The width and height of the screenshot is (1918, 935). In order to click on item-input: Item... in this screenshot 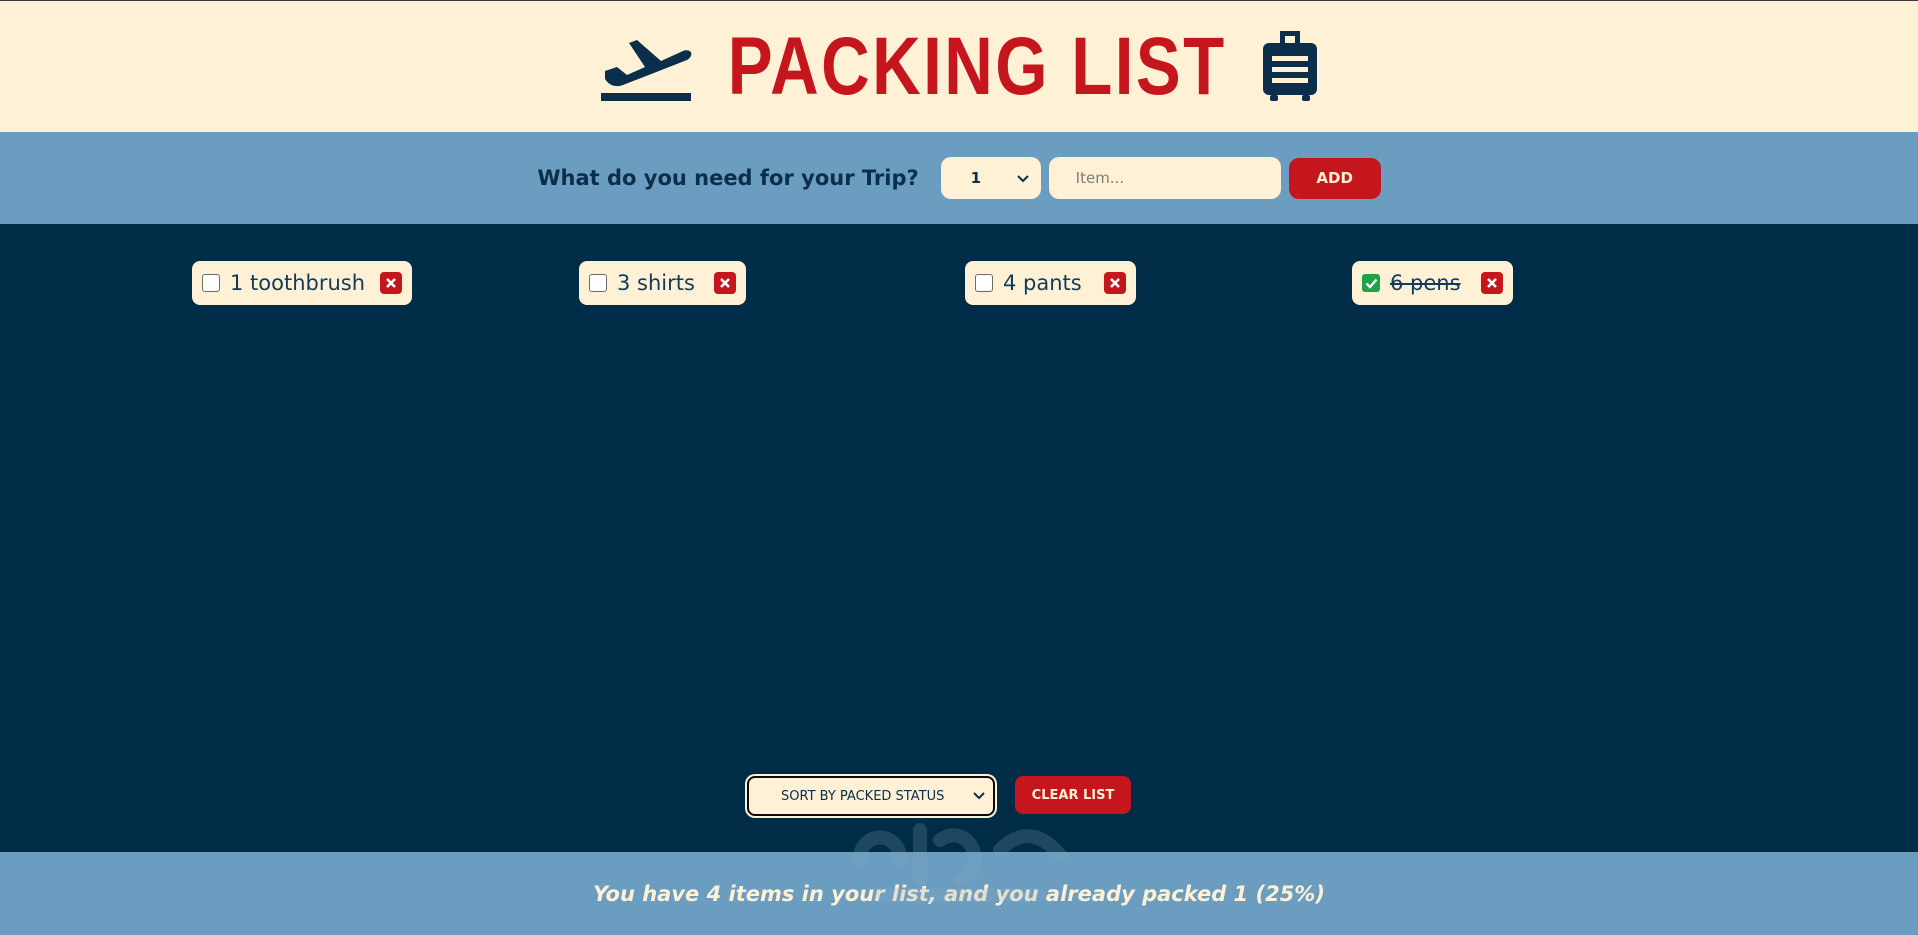, I will do `click(1164, 178)`.